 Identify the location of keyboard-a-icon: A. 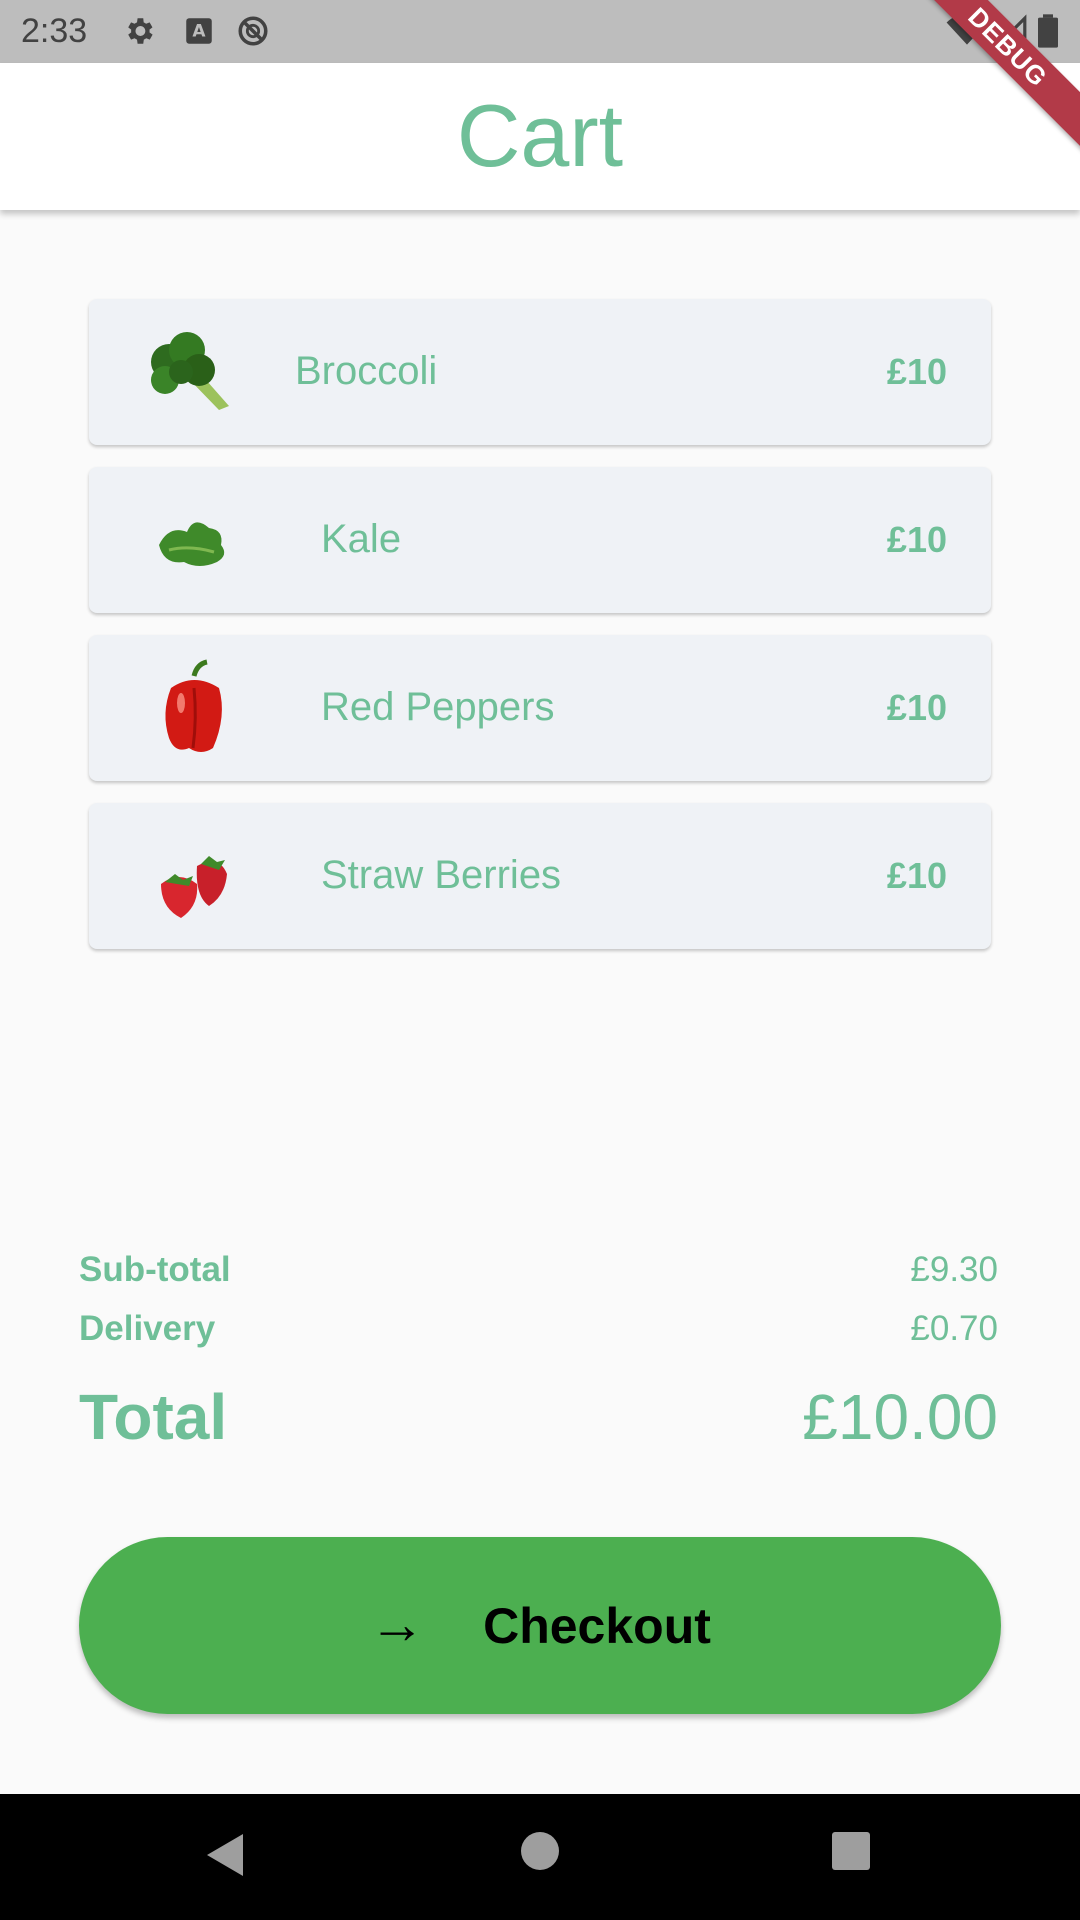
(199, 31).